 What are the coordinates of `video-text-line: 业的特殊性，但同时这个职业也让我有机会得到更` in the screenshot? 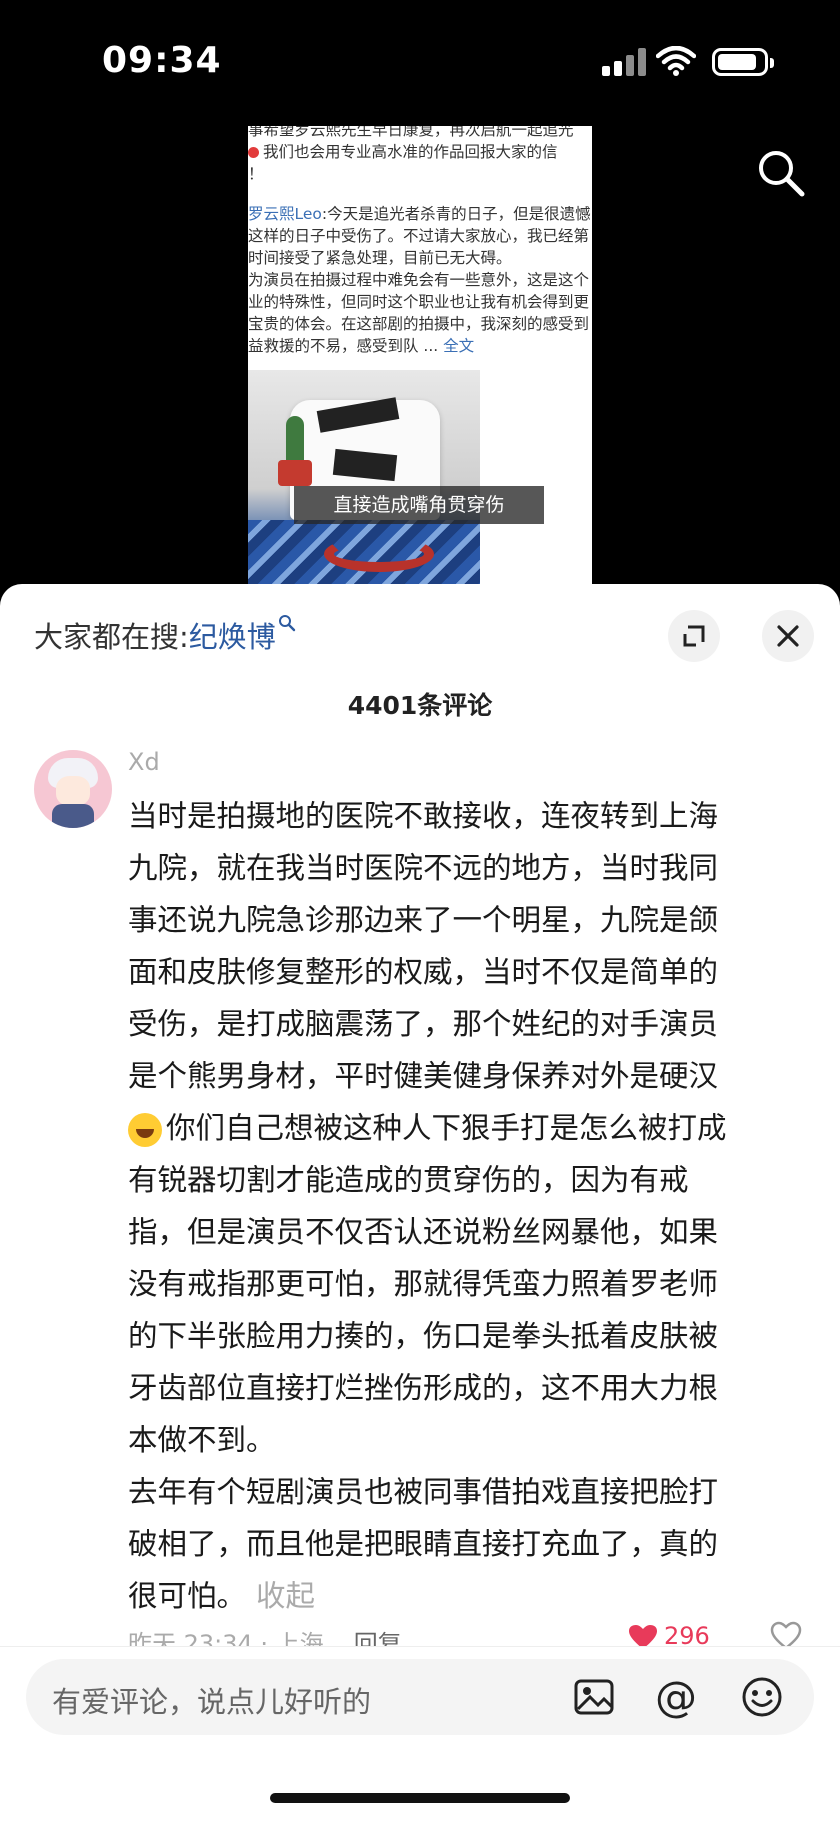 It's located at (419, 302).